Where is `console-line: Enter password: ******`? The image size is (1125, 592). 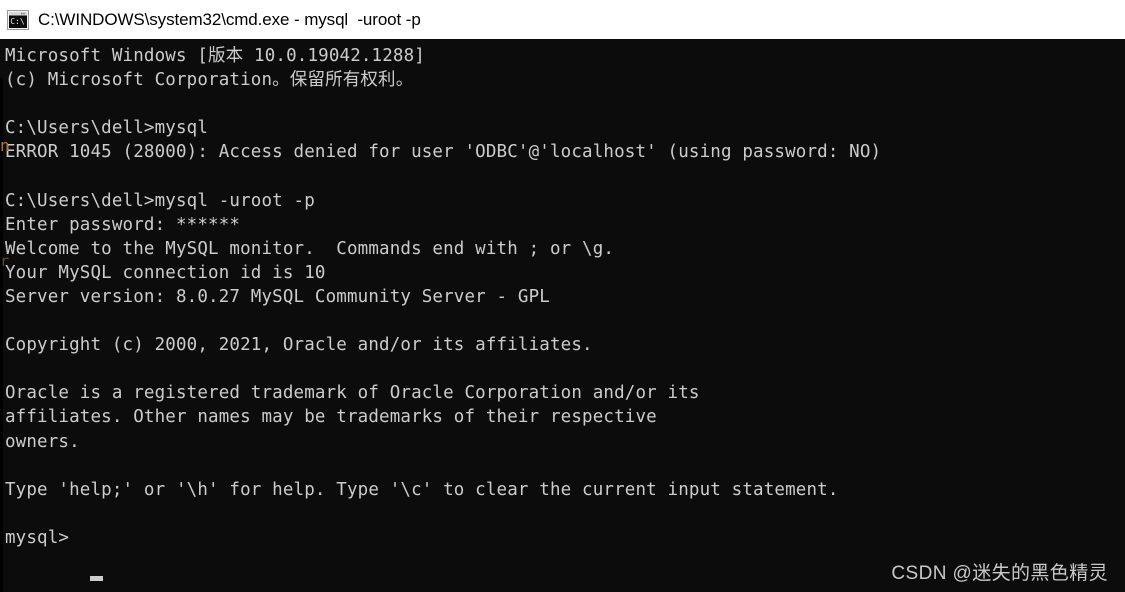
console-line: Enter password: ****** is located at coordinates (123, 224).